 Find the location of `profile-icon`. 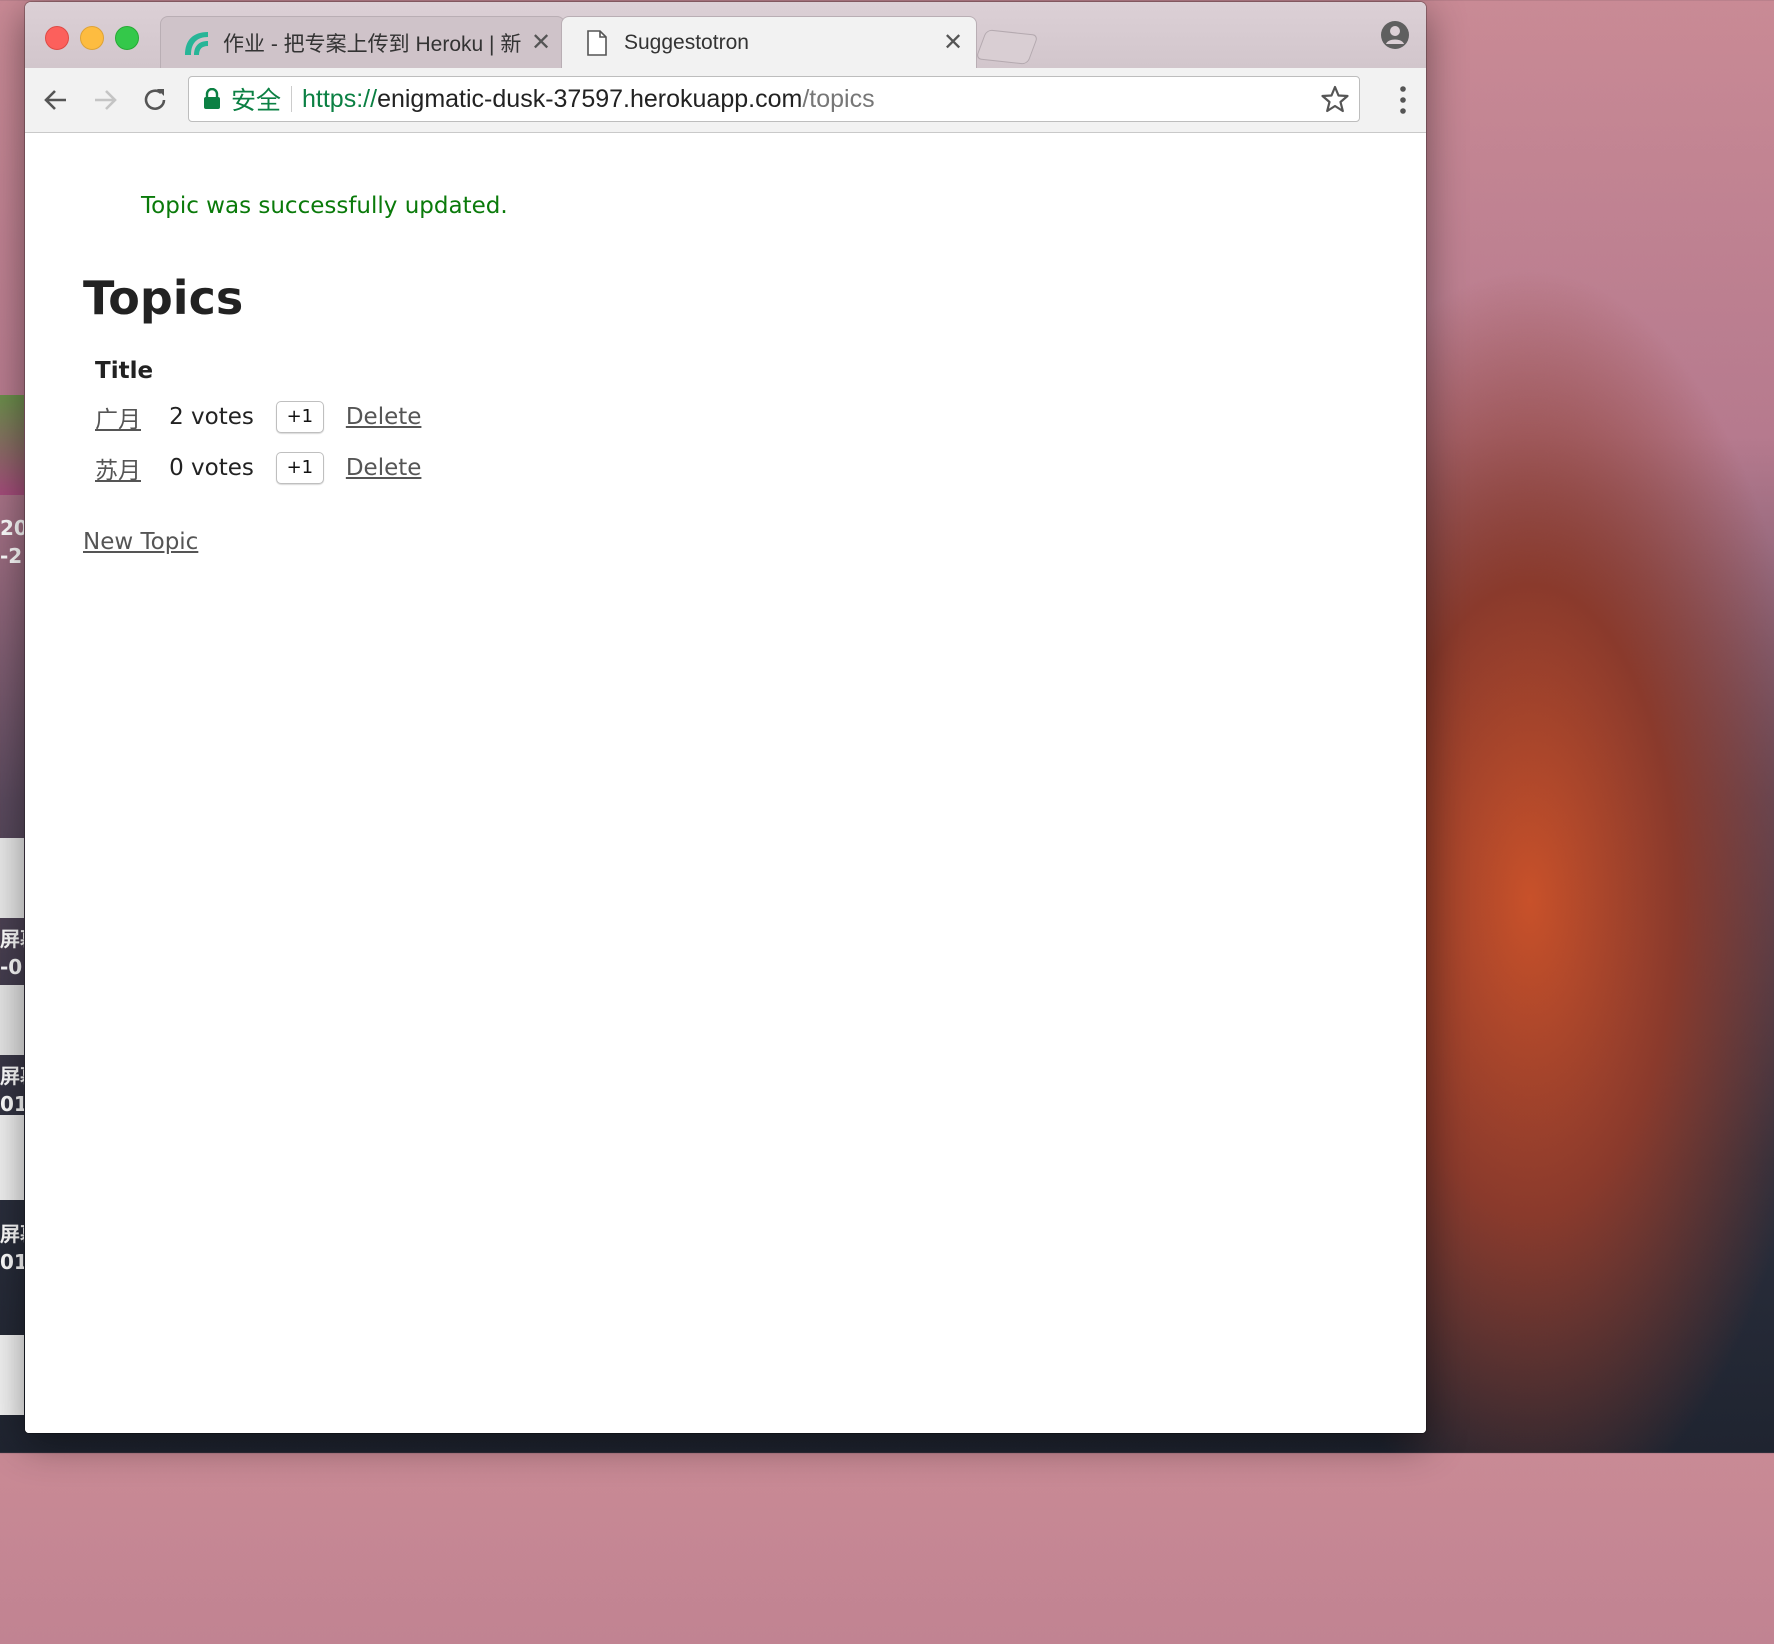

profile-icon is located at coordinates (1395, 35).